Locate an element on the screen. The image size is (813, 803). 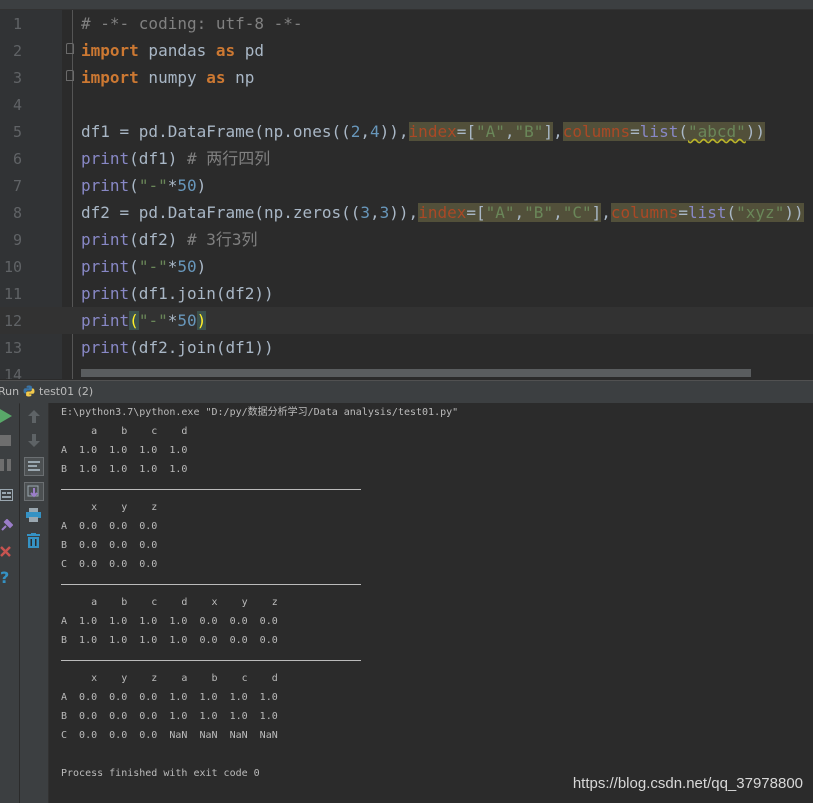
help-icon: ? is located at coordinates (5, 577).